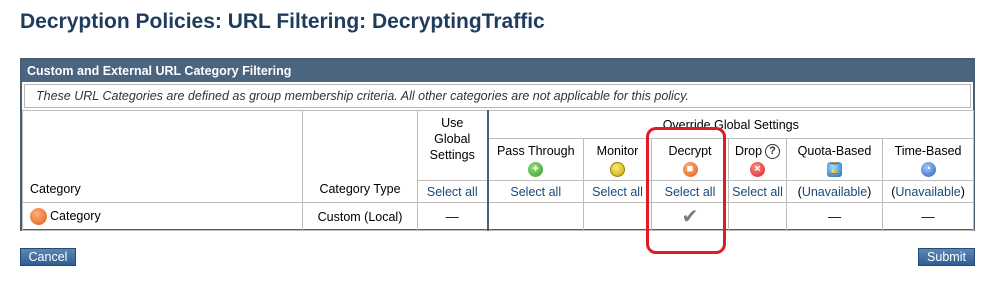  Describe the element at coordinates (757, 170) in the screenshot. I see `drop-icon: ×` at that location.